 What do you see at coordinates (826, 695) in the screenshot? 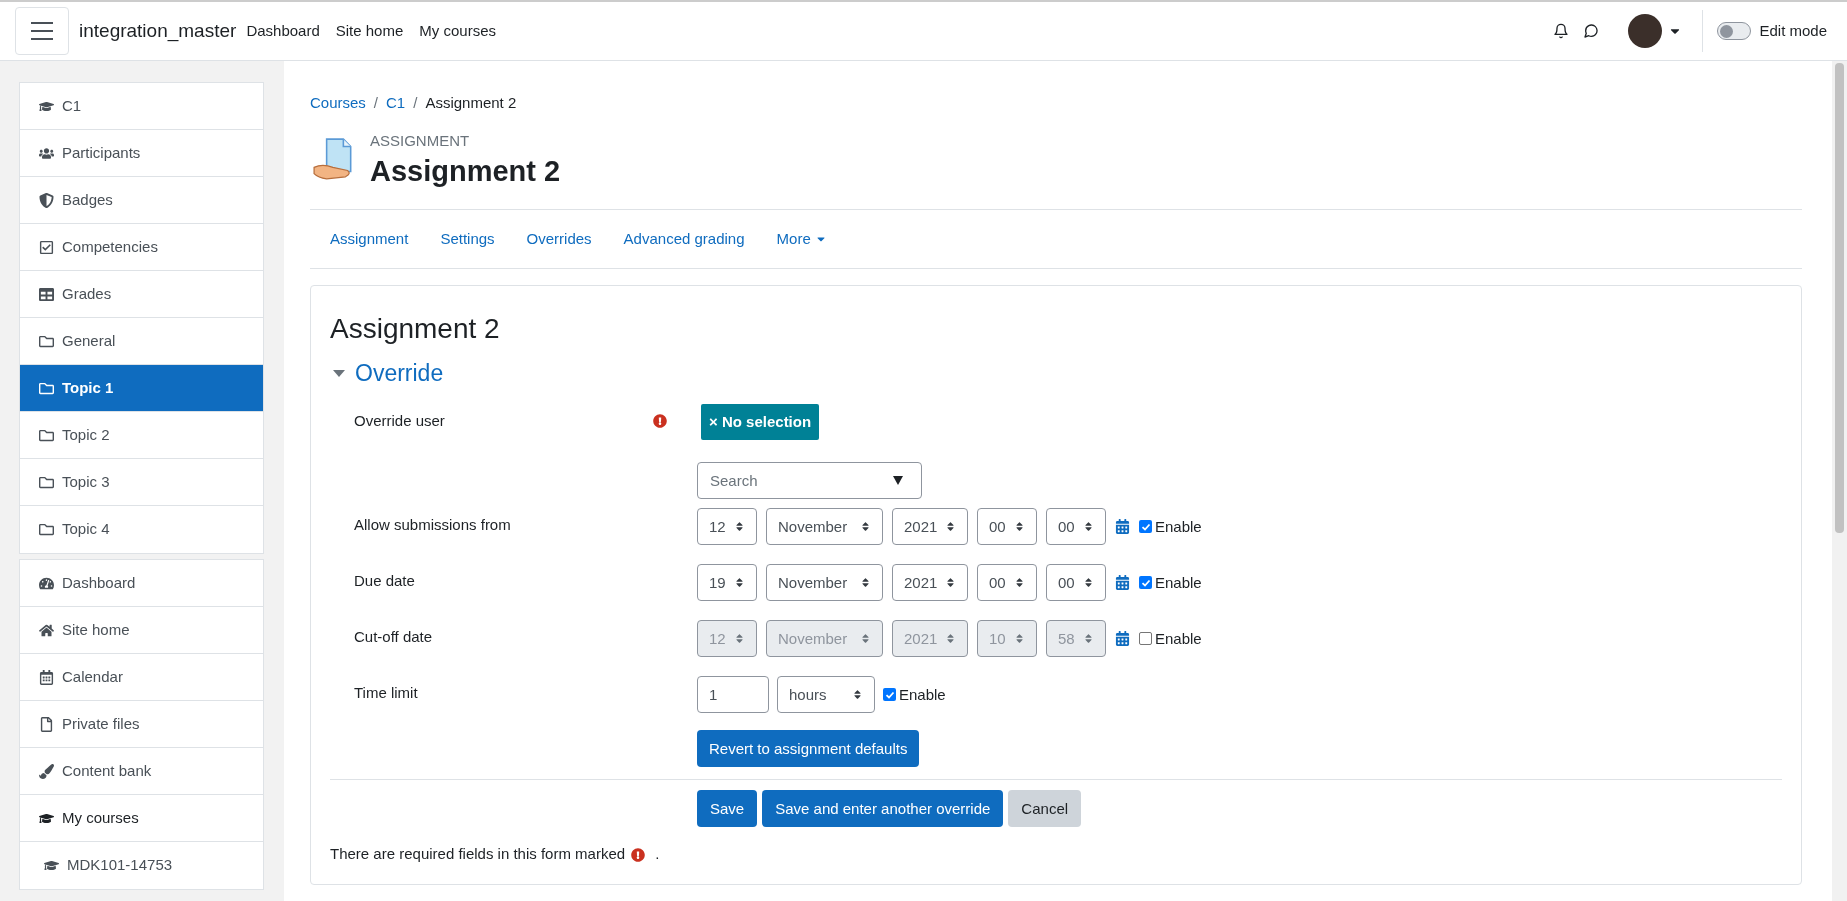
I see `unit-select: hours` at bounding box center [826, 695].